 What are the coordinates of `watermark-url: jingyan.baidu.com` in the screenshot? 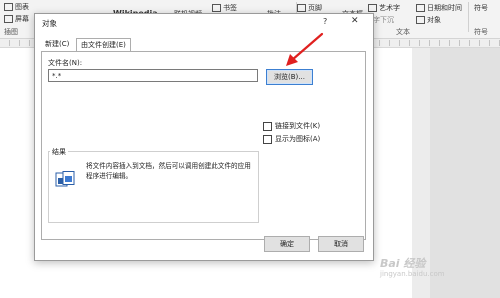 It's located at (412, 274).